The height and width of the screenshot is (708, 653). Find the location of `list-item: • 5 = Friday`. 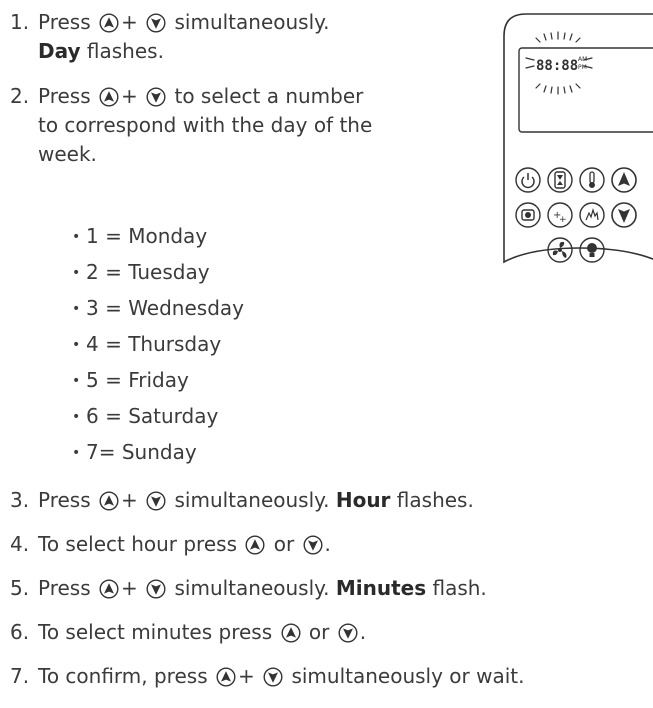

list-item: • 5 = Friday is located at coordinates (130, 381).